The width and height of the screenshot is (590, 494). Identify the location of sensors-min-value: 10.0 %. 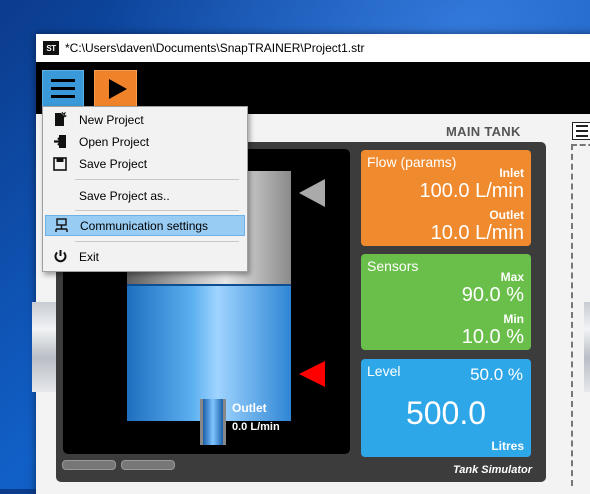
(492, 337).